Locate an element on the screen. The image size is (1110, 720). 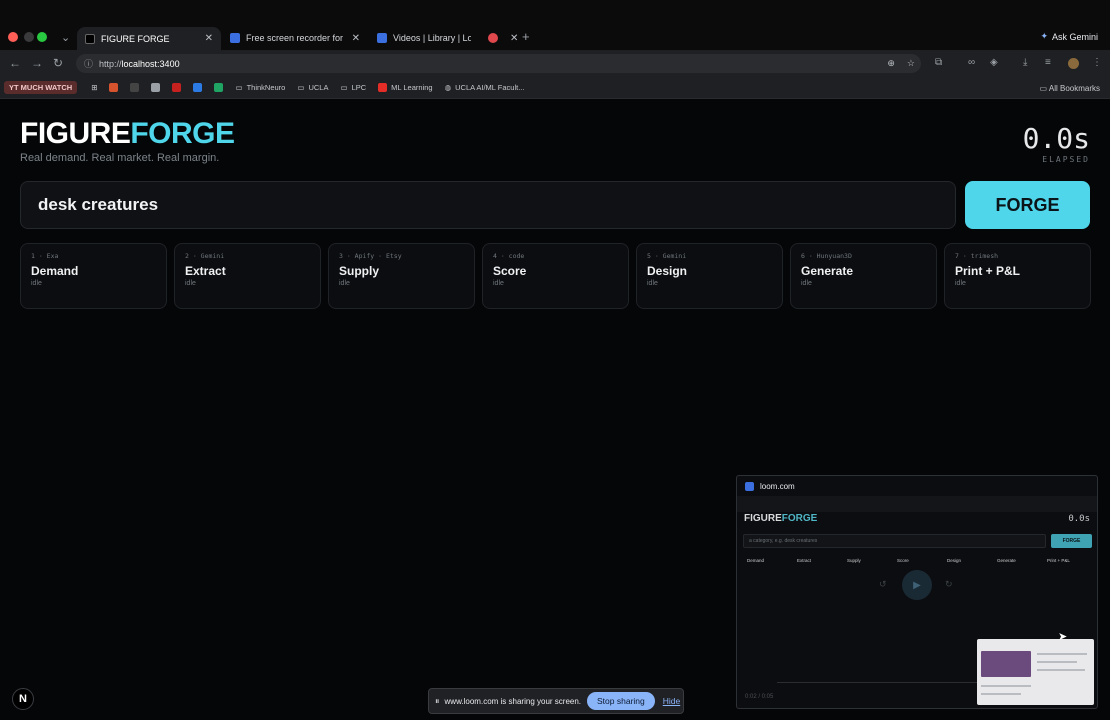
step-name: Print + P&L is located at coordinates (988, 271).